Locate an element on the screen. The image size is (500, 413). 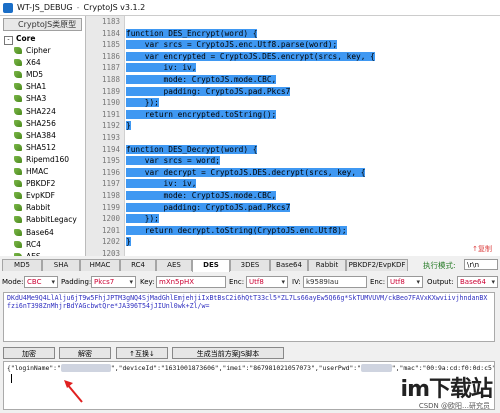
exec-mode-select: \r\n is located at coordinates (481, 264).